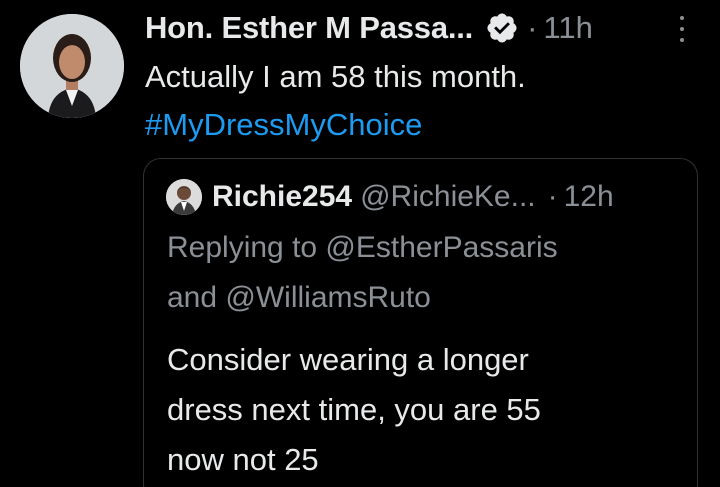 This screenshot has width=720, height=487. What do you see at coordinates (502, 28) in the screenshot?
I see `verified-badge-icon` at bounding box center [502, 28].